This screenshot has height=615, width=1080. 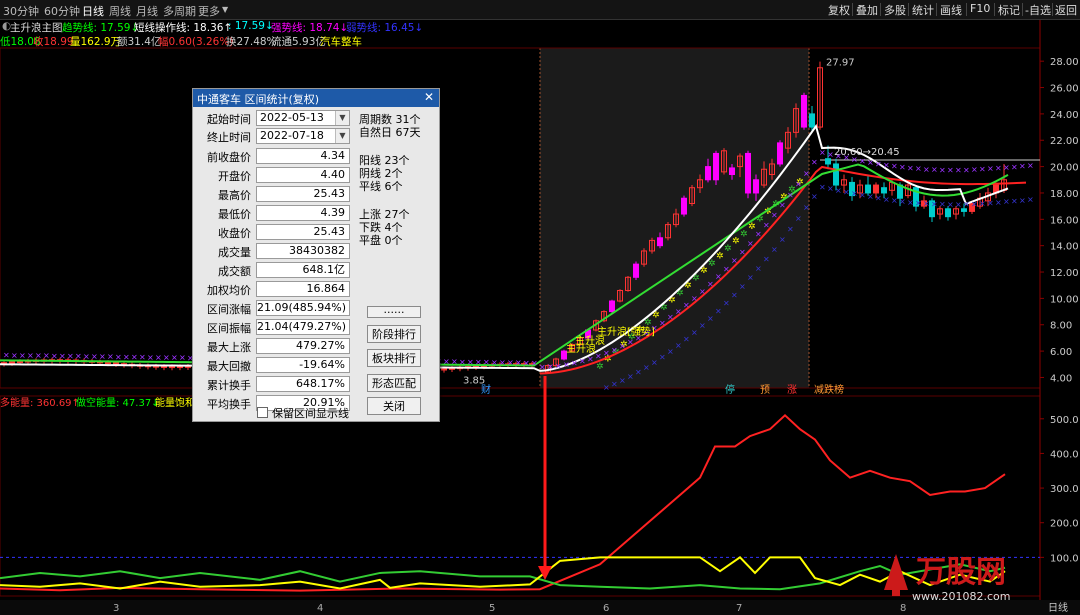 I want to click on field-value: 38430382, so click(x=303, y=251).